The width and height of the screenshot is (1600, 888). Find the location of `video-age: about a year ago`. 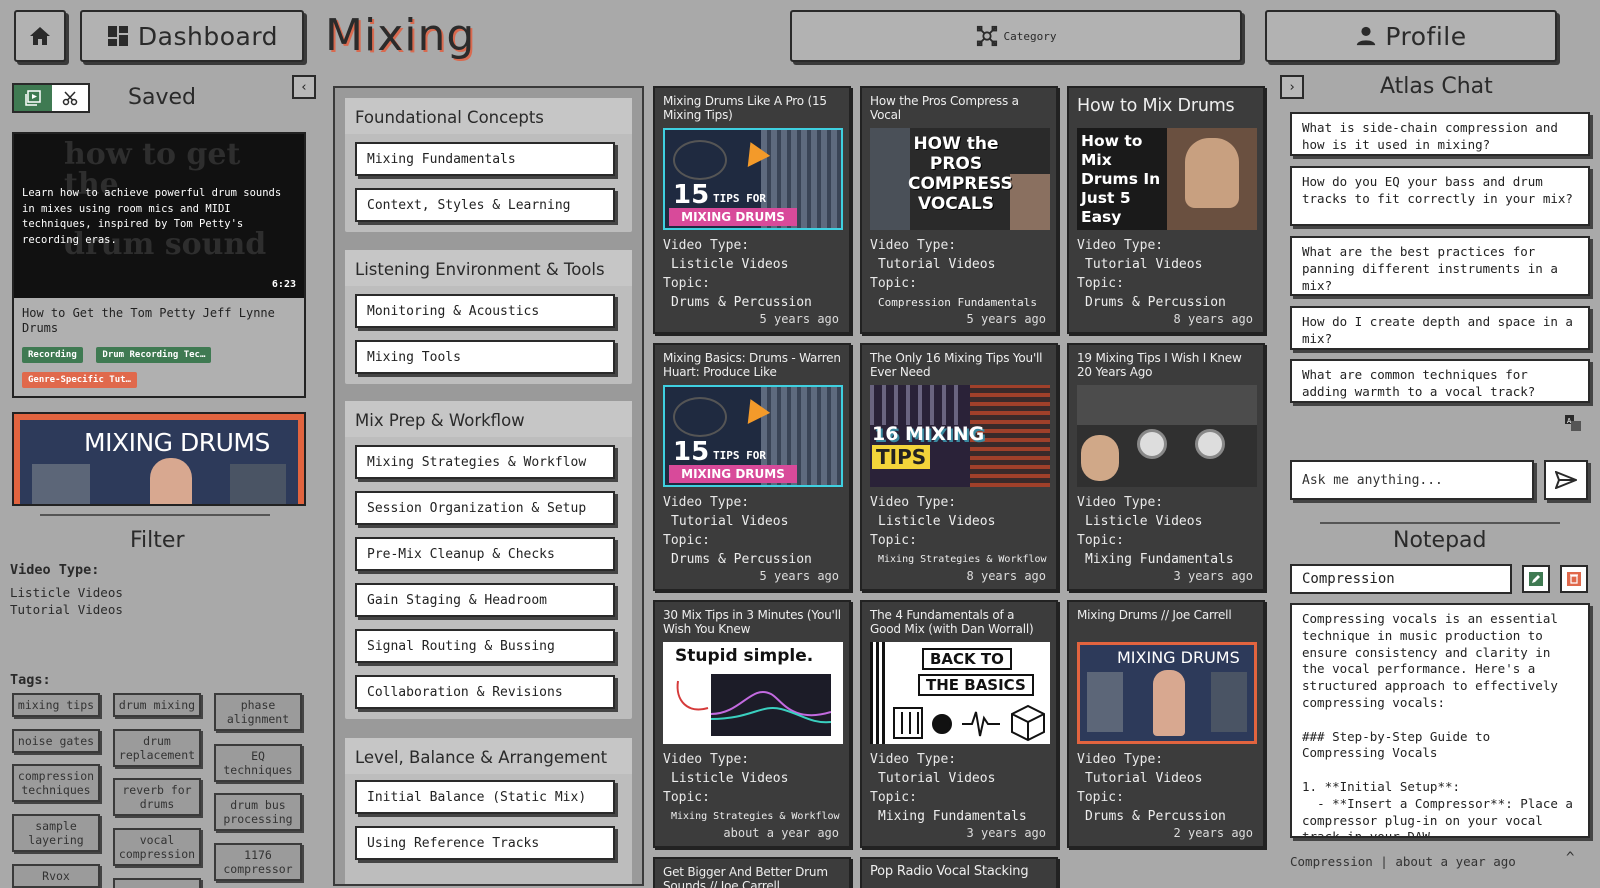

video-age: about a year ago is located at coordinates (781, 833).